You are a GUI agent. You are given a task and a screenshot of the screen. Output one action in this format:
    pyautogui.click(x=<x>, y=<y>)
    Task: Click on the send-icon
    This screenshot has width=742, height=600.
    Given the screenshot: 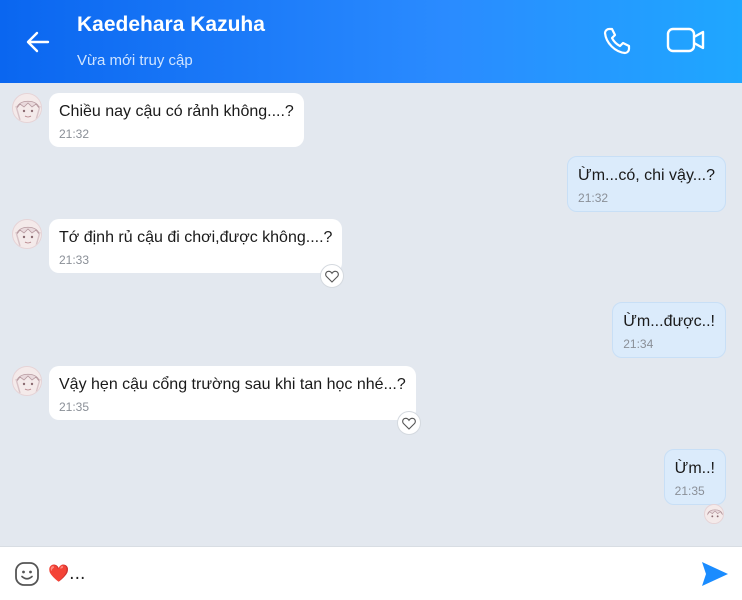 What is the action you would take?
    pyautogui.click(x=715, y=574)
    